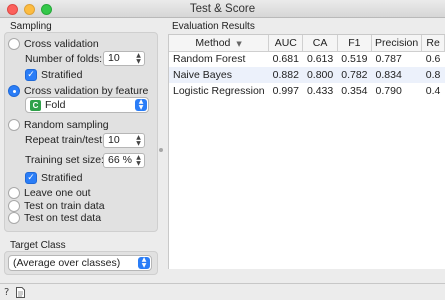 The height and width of the screenshot is (300, 445). Describe the element at coordinates (222, 291) in the screenshot. I see `status-bar: ?` at that location.